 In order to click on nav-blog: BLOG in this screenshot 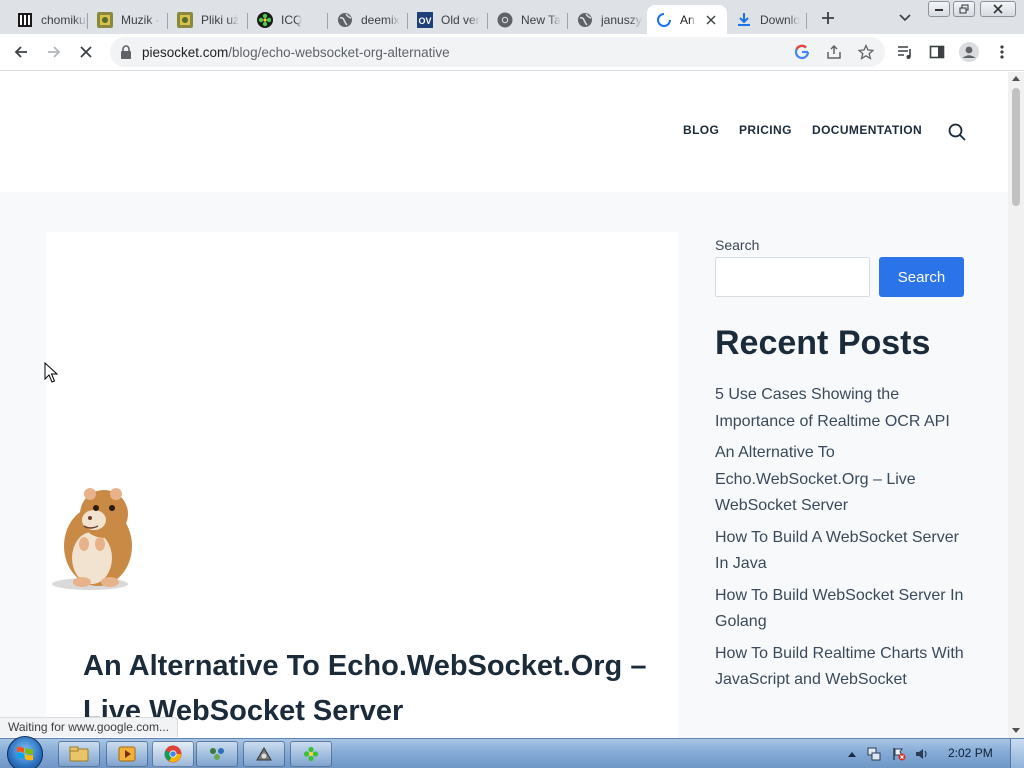, I will do `click(701, 130)`.